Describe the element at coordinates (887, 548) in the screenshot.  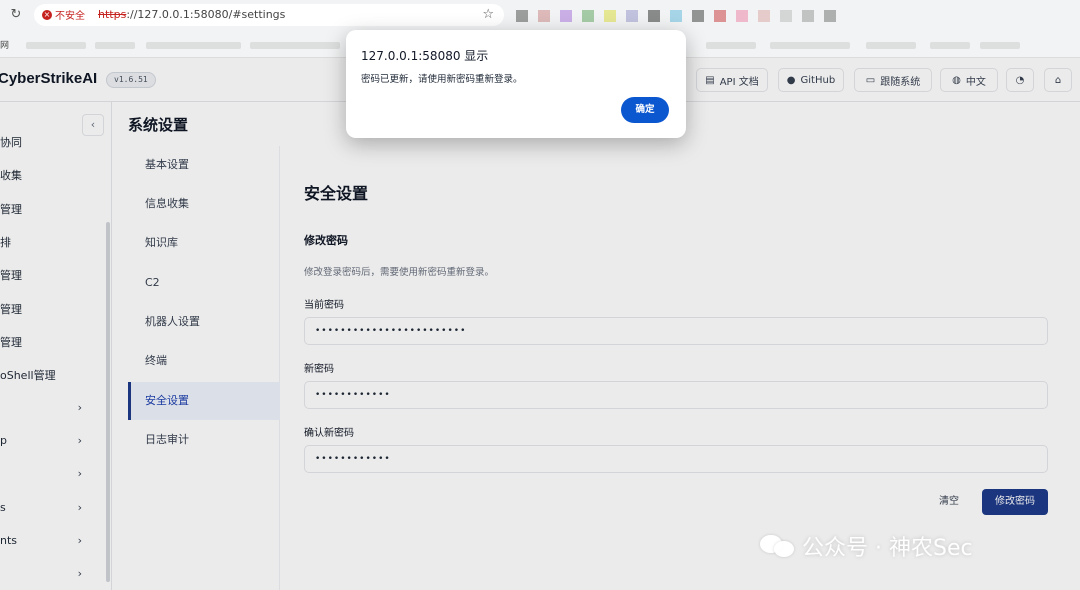
I see `watermark-text: 公众号 · 神农Sec` at that location.